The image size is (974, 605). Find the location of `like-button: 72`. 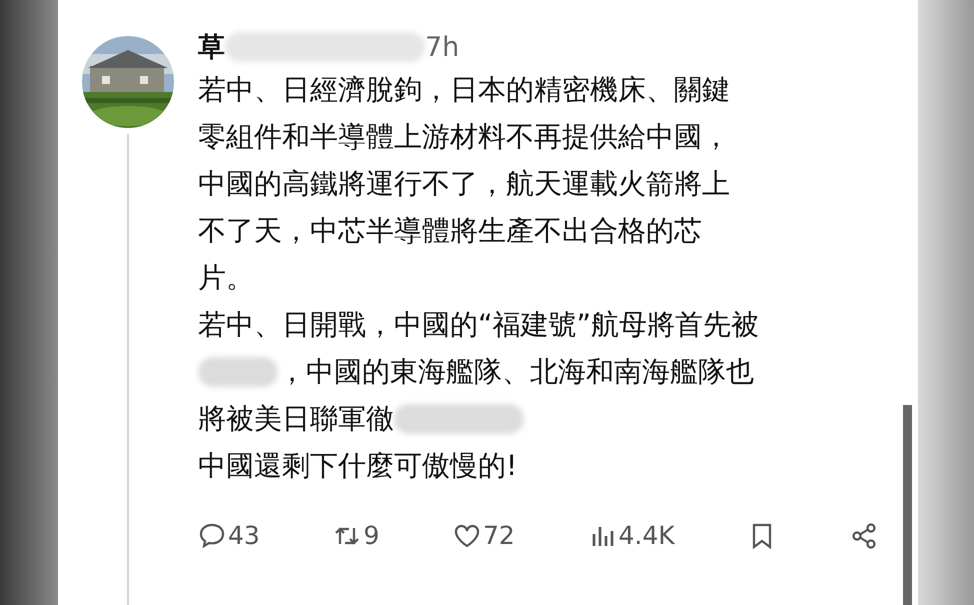

like-button: 72 is located at coordinates (484, 535).